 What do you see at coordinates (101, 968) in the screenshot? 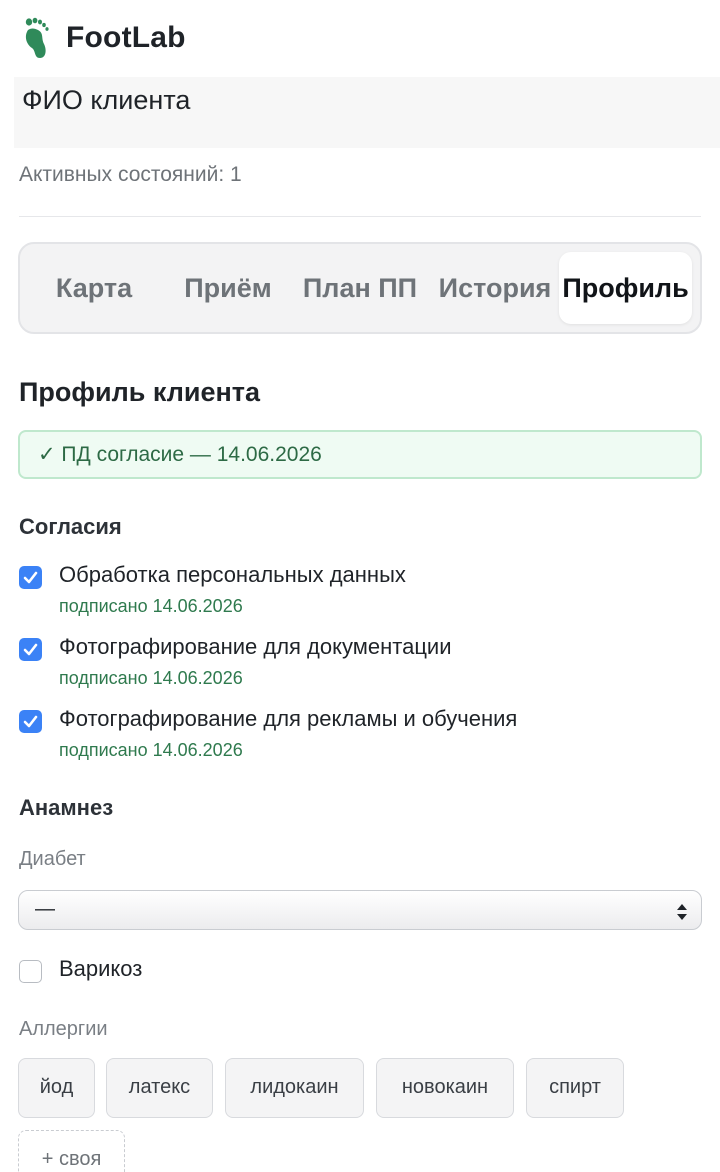
I see `varicose-label: Варикоз` at bounding box center [101, 968].